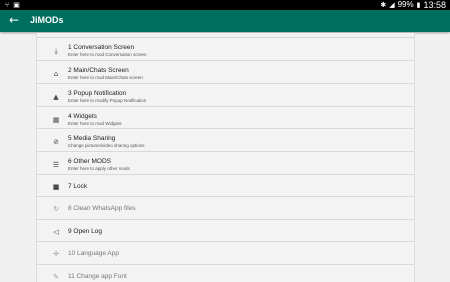  What do you see at coordinates (56, 97) in the screenshot?
I see `bell-icon: ▲` at bounding box center [56, 97].